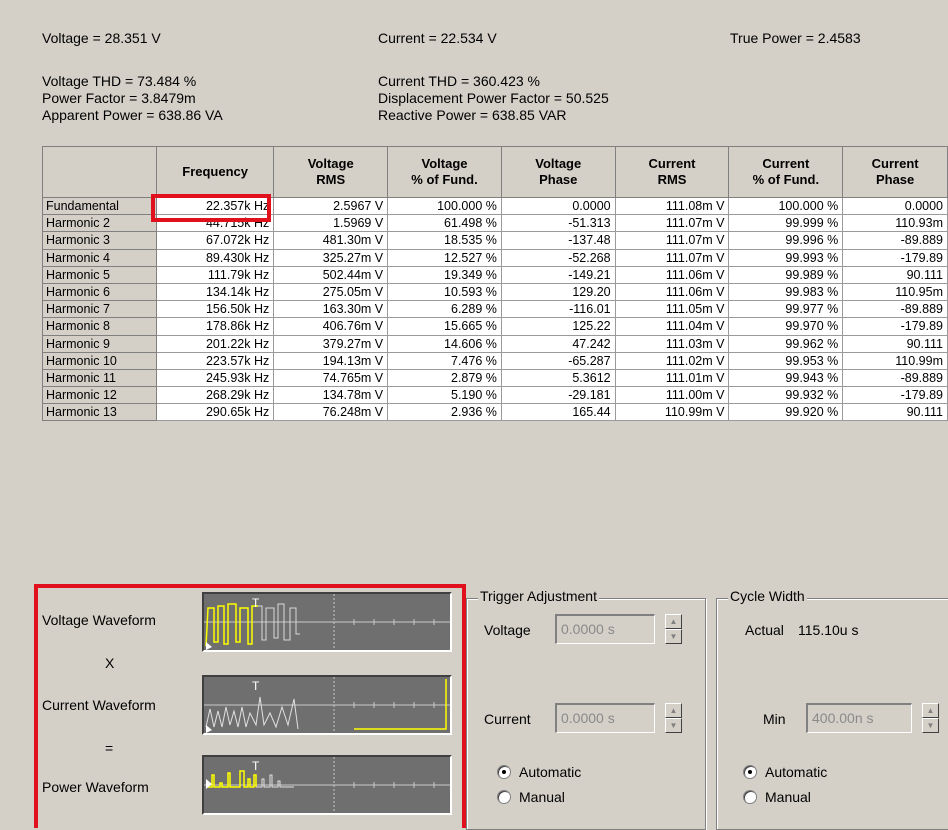 The width and height of the screenshot is (948, 830). I want to click on table-cell: 99.970 %, so click(786, 326).